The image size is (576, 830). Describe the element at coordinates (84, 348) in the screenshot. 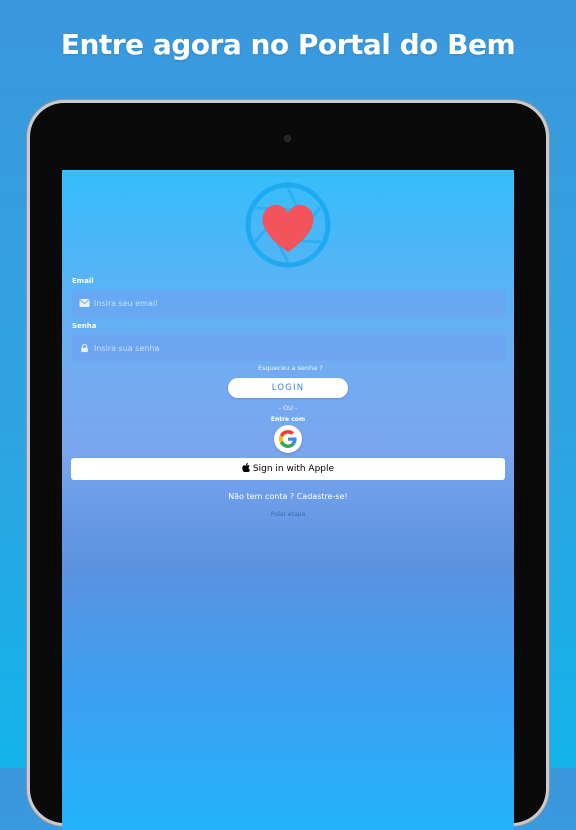

I see `lock-icon` at that location.